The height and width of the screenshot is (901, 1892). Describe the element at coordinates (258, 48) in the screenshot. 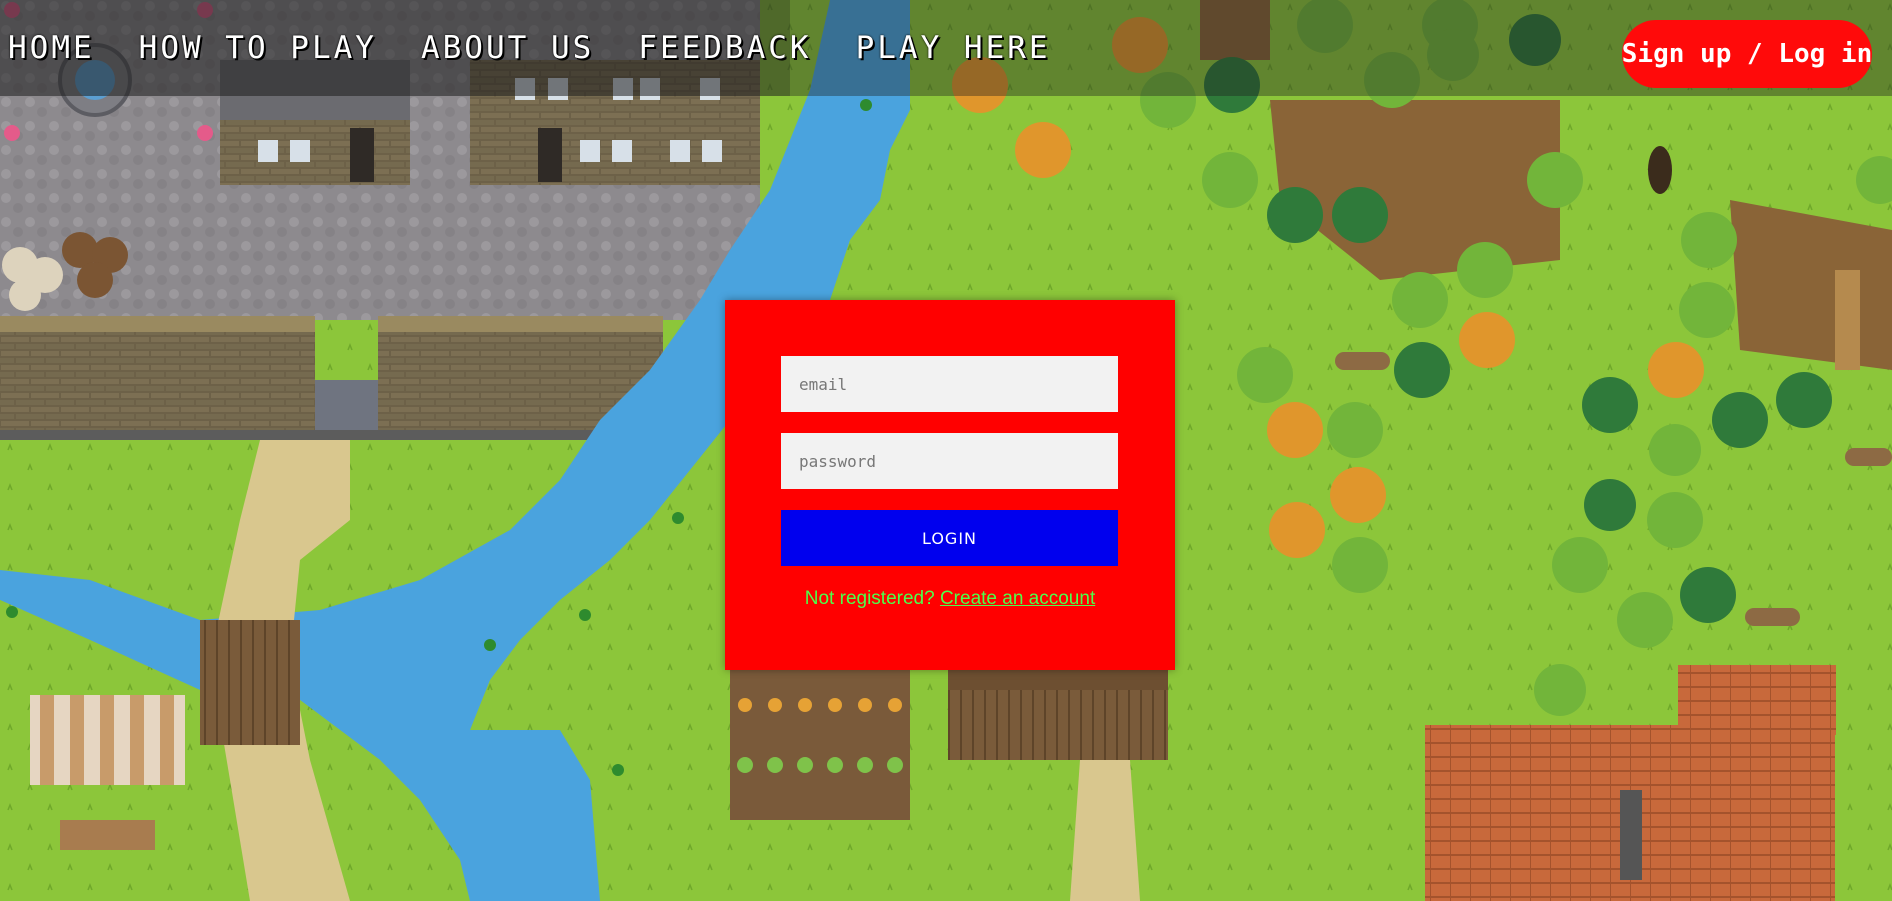

I see `nav-how-to-play-link: HOW TO PLAY` at that location.